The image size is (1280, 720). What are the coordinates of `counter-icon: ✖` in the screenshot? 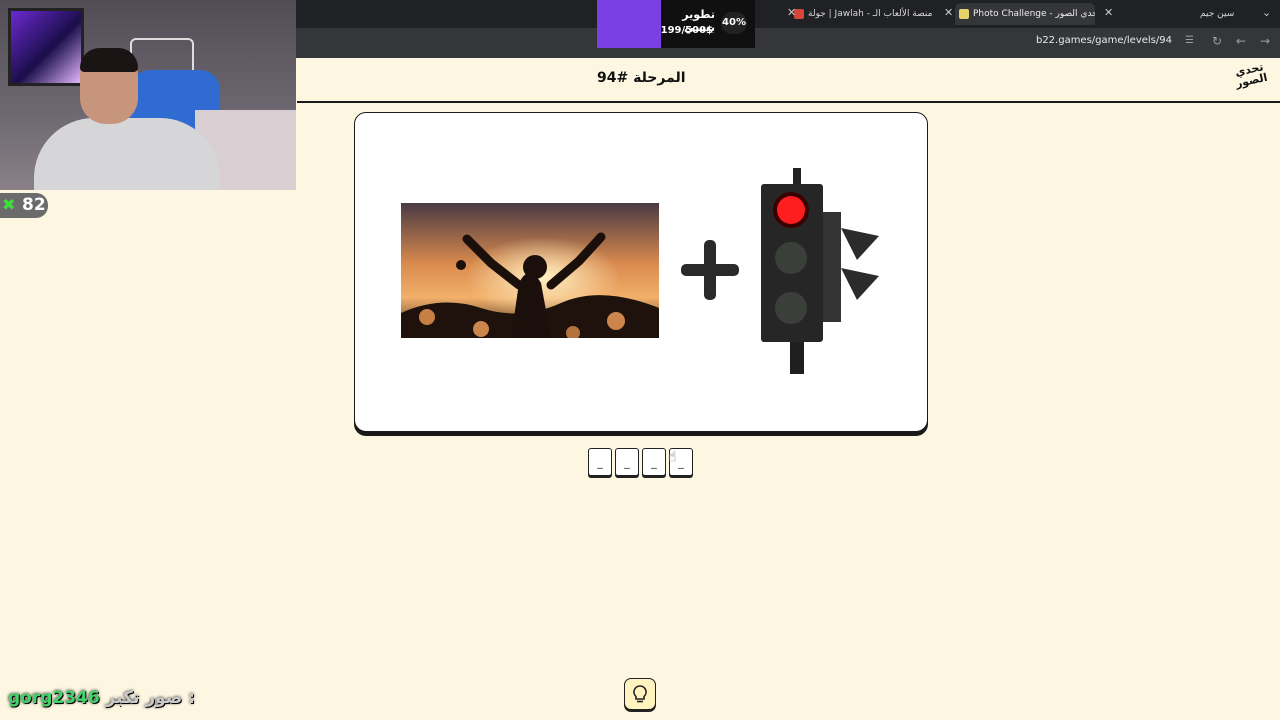 It's located at (9, 204).